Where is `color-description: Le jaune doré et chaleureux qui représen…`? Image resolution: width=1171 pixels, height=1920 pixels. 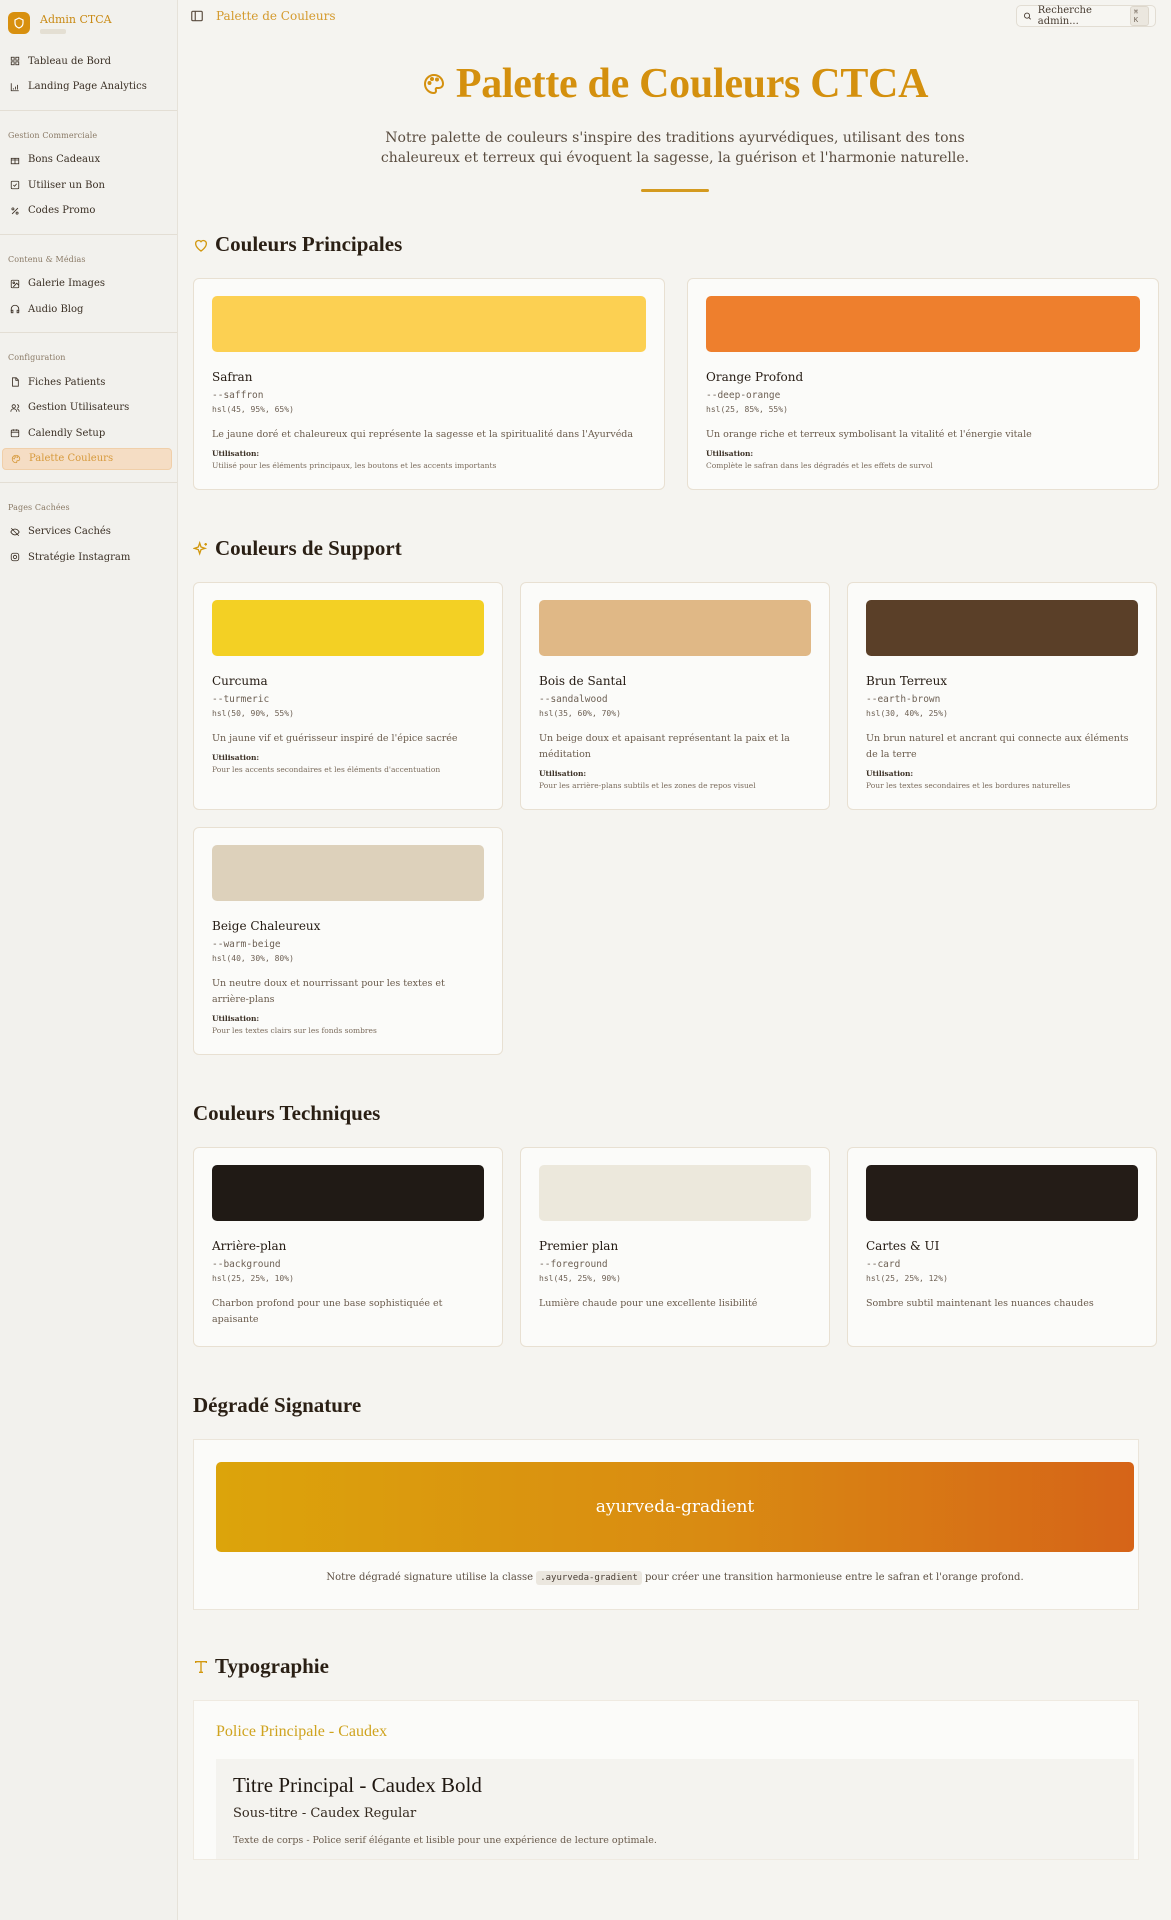
color-description: Le jaune doré et chaleureux qui représen… is located at coordinates (423, 434).